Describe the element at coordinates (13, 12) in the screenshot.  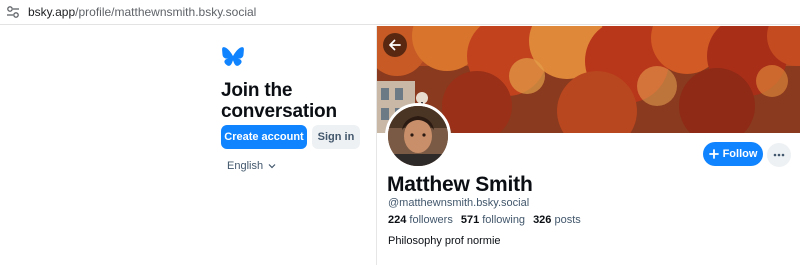
I see `site-info-icon` at that location.